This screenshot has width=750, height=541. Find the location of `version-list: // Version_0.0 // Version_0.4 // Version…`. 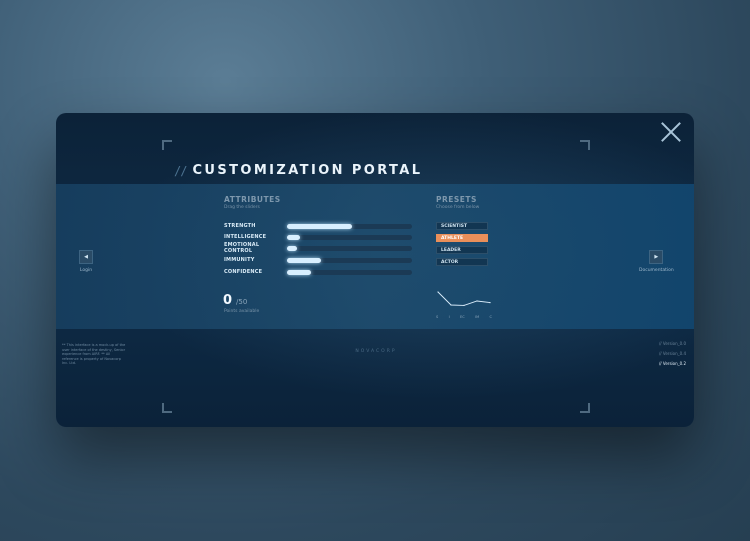

version-list: // Version_0.0 // Version_0.4 // Version… is located at coordinates (672, 354).